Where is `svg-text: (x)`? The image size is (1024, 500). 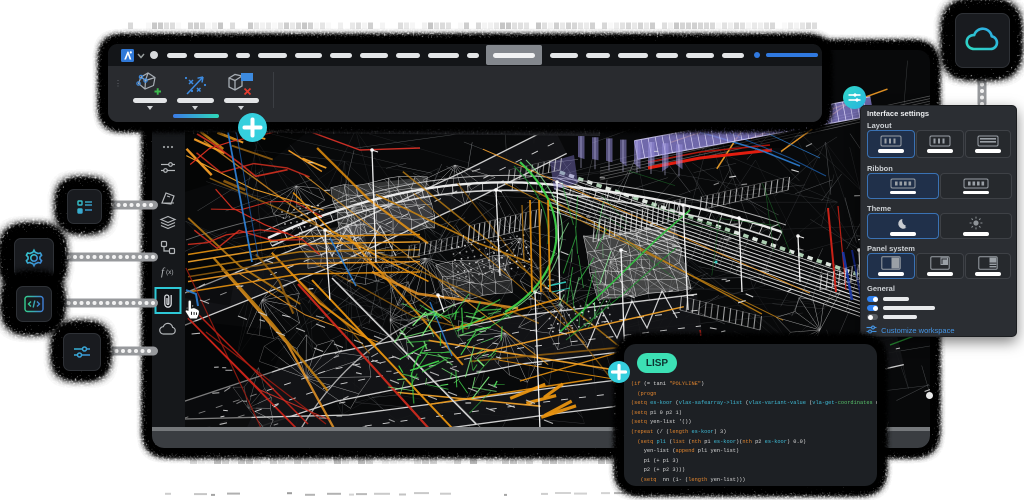
svg-text: (x) is located at coordinates (170, 272).